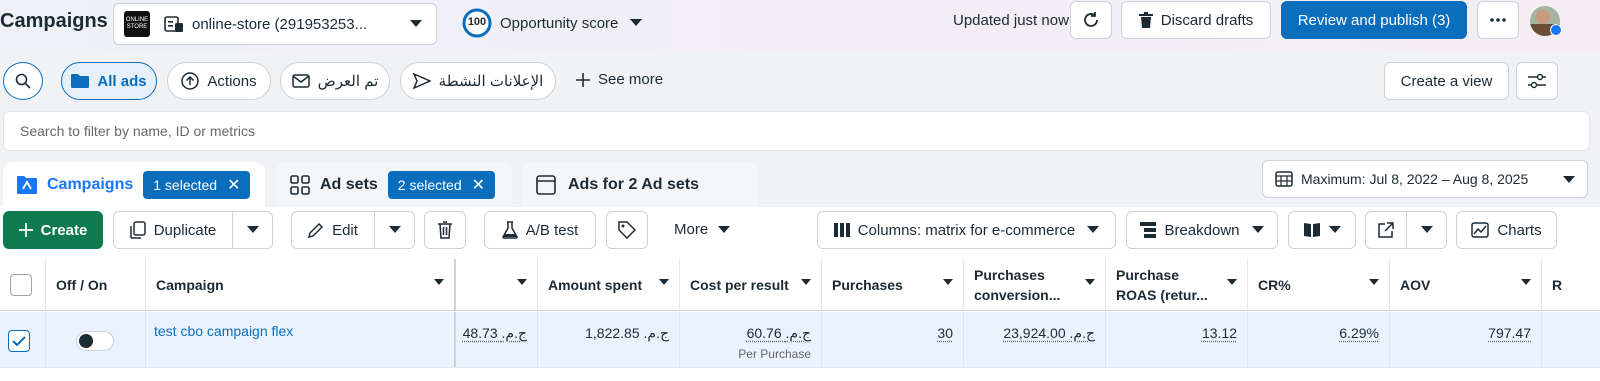 The image size is (1600, 381). I want to click on create-view-button: Create a view, so click(1446, 81).